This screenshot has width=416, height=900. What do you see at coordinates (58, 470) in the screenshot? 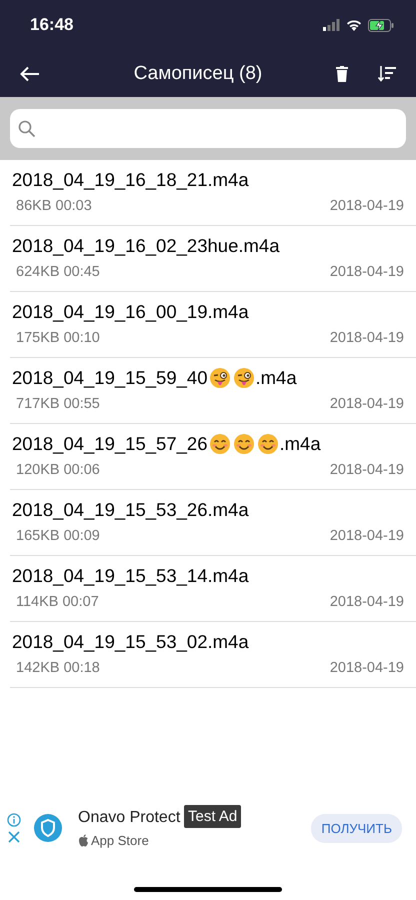
I see `file-info: 120KB 00:06` at bounding box center [58, 470].